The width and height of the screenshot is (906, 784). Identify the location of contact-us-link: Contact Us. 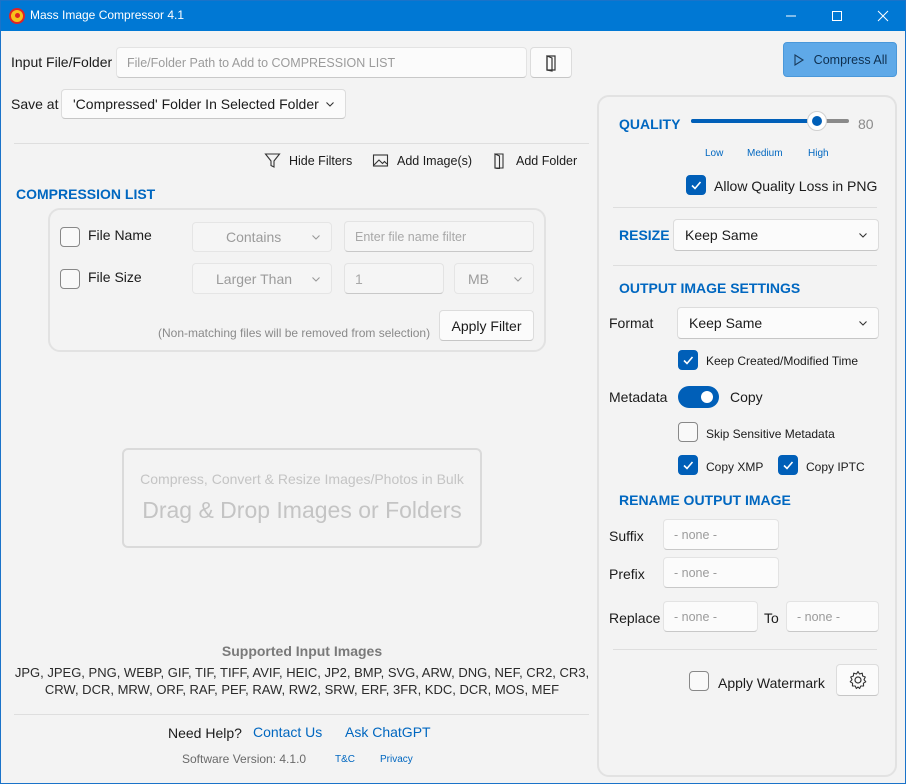
(287, 732).